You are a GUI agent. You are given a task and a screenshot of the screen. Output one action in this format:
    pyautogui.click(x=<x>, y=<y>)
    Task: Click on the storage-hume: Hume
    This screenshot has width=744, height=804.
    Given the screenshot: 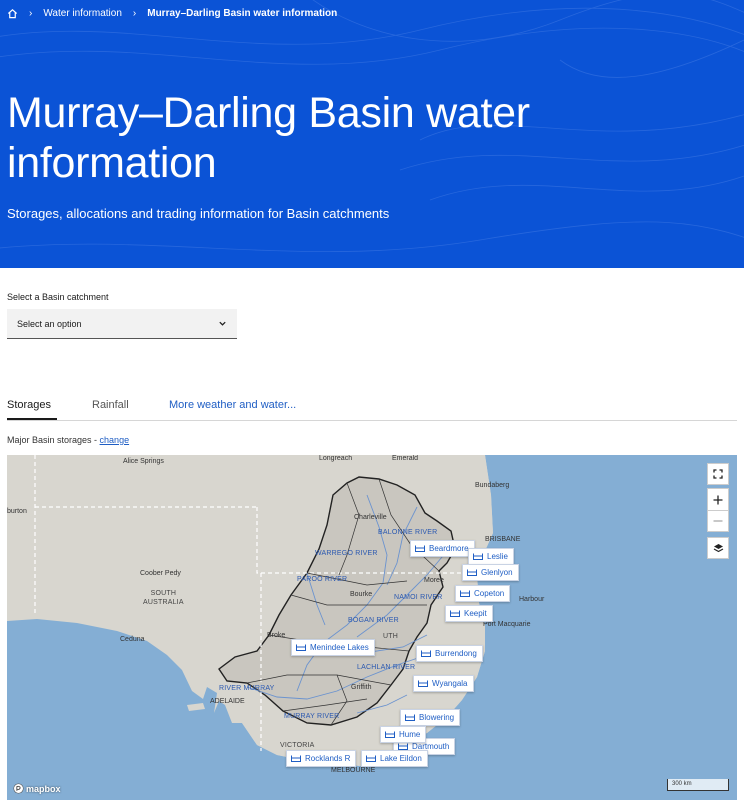 What is the action you would take?
    pyautogui.click(x=403, y=734)
    